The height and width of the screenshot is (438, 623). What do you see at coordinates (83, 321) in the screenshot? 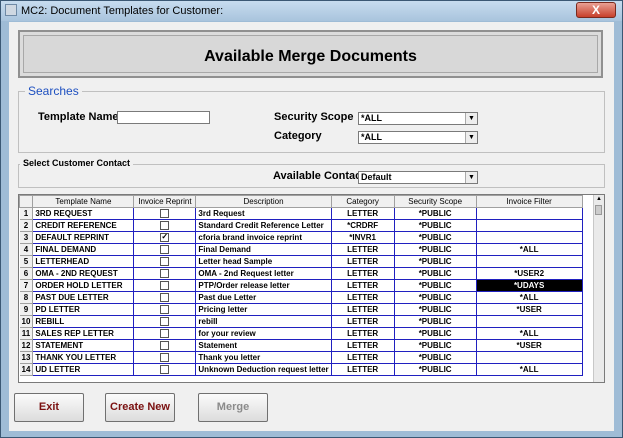
I see `table-cell: REBILL` at bounding box center [83, 321].